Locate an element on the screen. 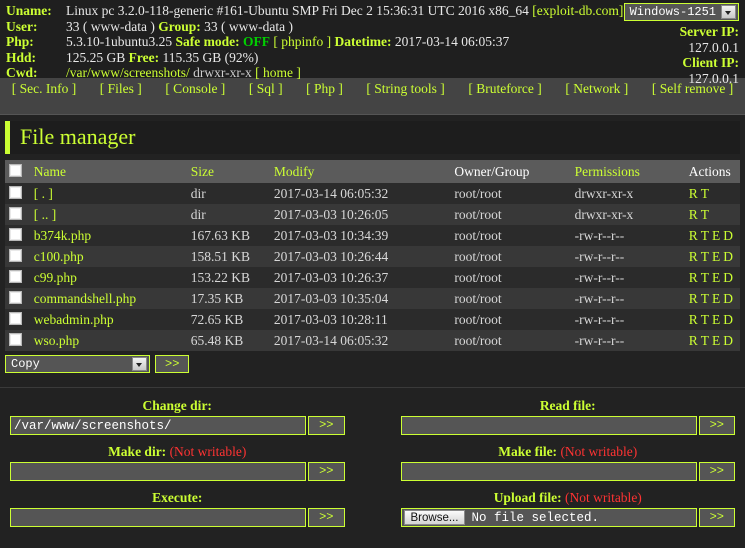  column-header-permissions: Permissions is located at coordinates (627, 171).